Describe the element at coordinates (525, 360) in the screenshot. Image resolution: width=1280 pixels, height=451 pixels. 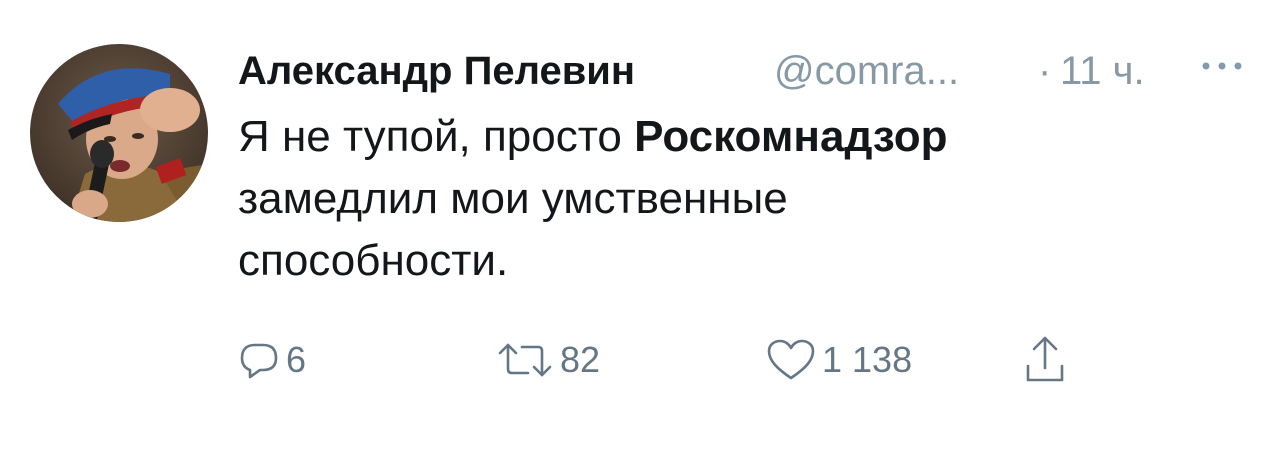
I see `retweet-icon` at that location.